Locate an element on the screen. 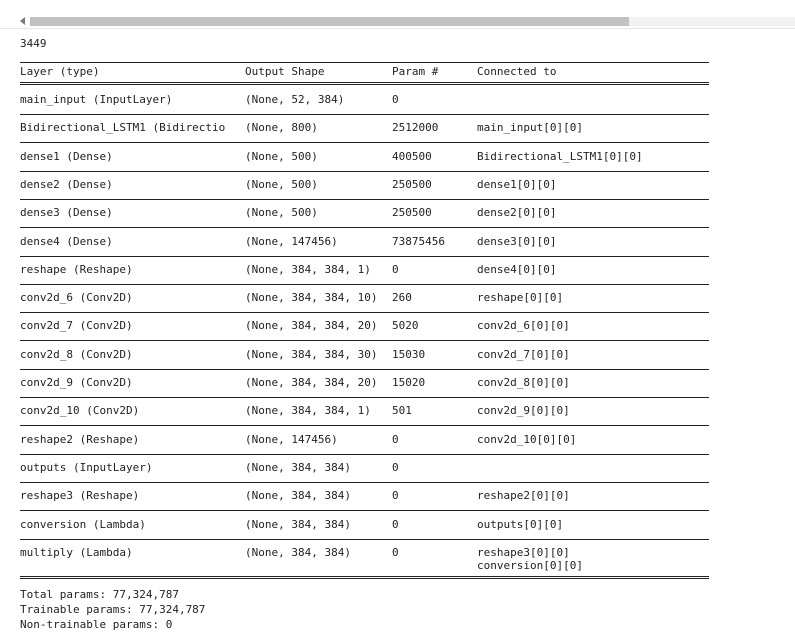 The image size is (795, 638). param-count: 15030 is located at coordinates (409, 354).